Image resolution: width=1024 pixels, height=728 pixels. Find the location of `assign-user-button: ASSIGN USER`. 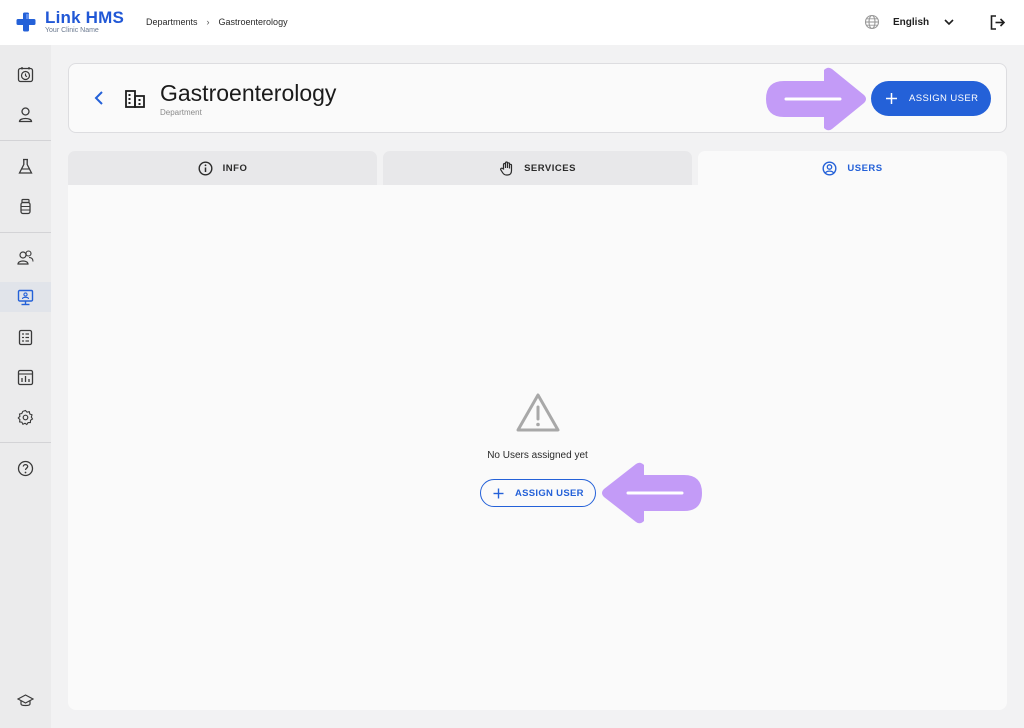

assign-user-button: ASSIGN USER is located at coordinates (931, 98).